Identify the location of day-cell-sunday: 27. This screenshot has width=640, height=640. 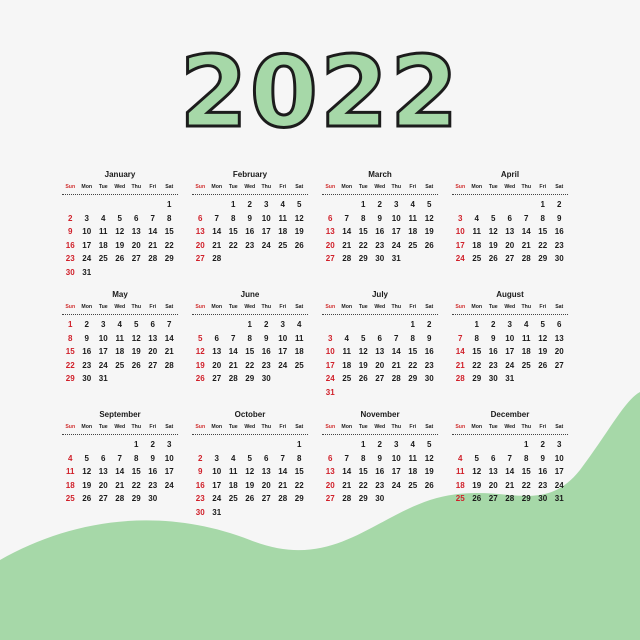
(330, 258).